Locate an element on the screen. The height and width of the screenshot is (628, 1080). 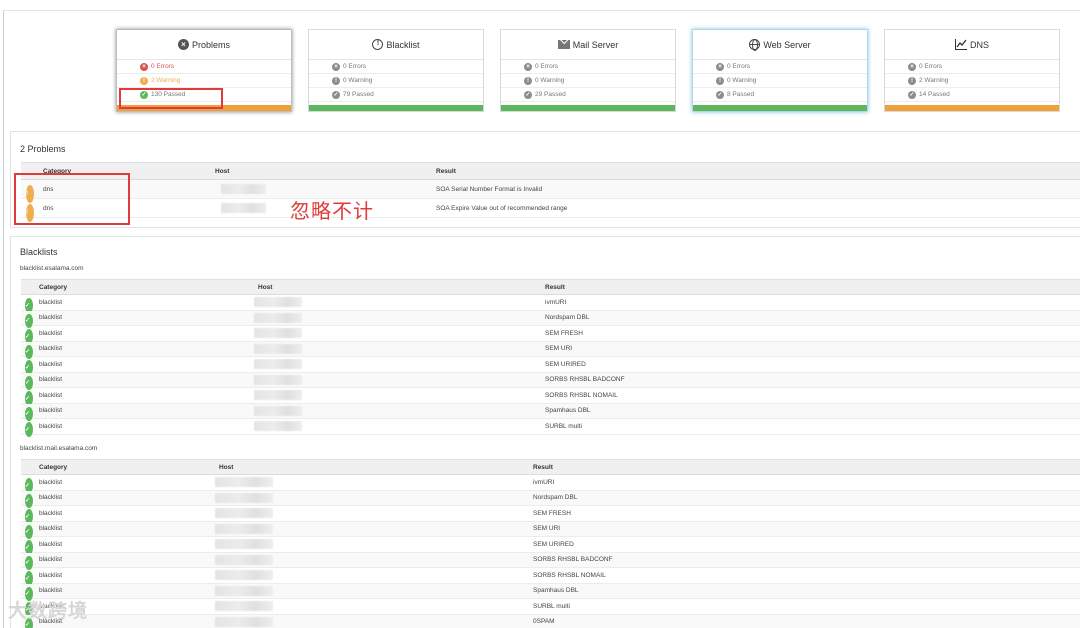
globe-icon is located at coordinates (755, 45).